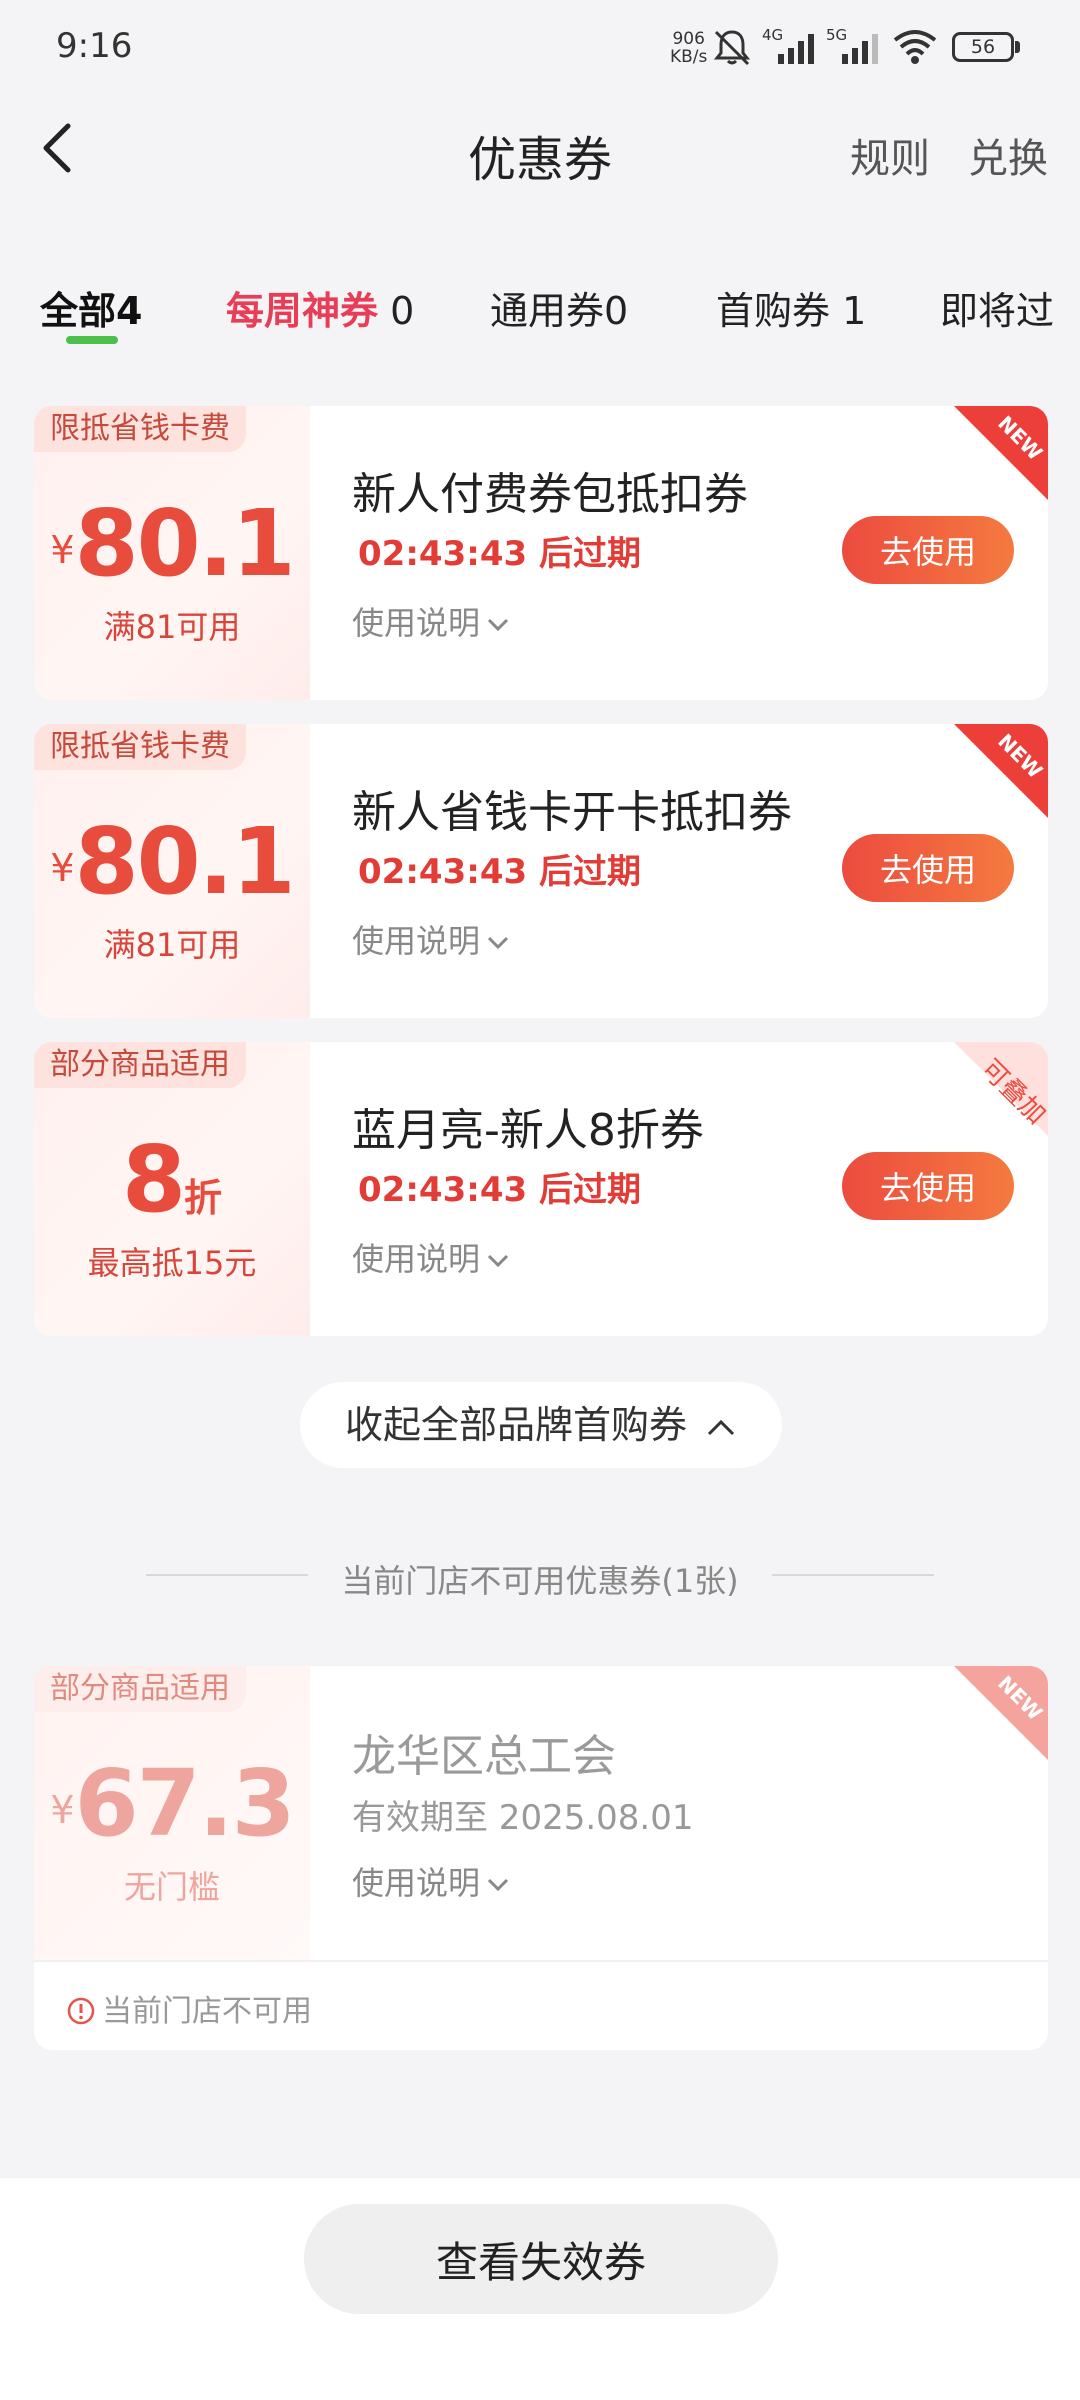  I want to click on tab-weekly: 每周神券 0, so click(320, 307).